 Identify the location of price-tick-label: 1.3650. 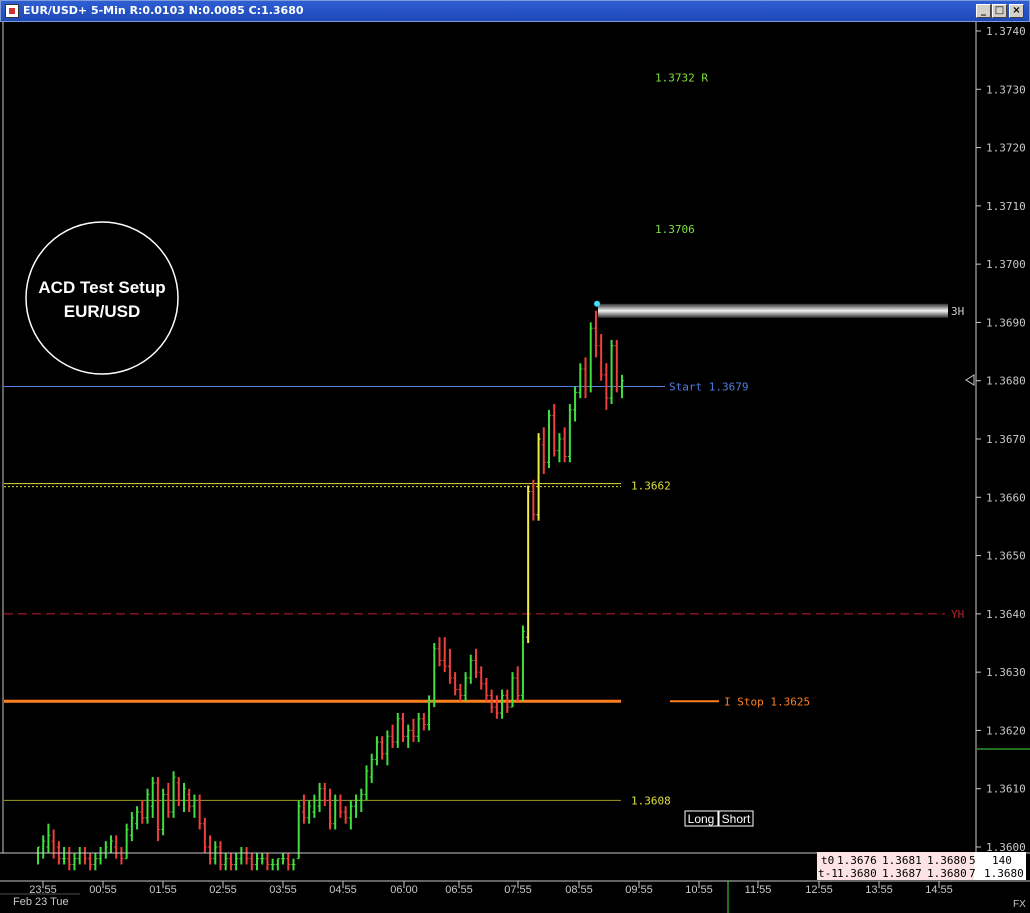
(1006, 556).